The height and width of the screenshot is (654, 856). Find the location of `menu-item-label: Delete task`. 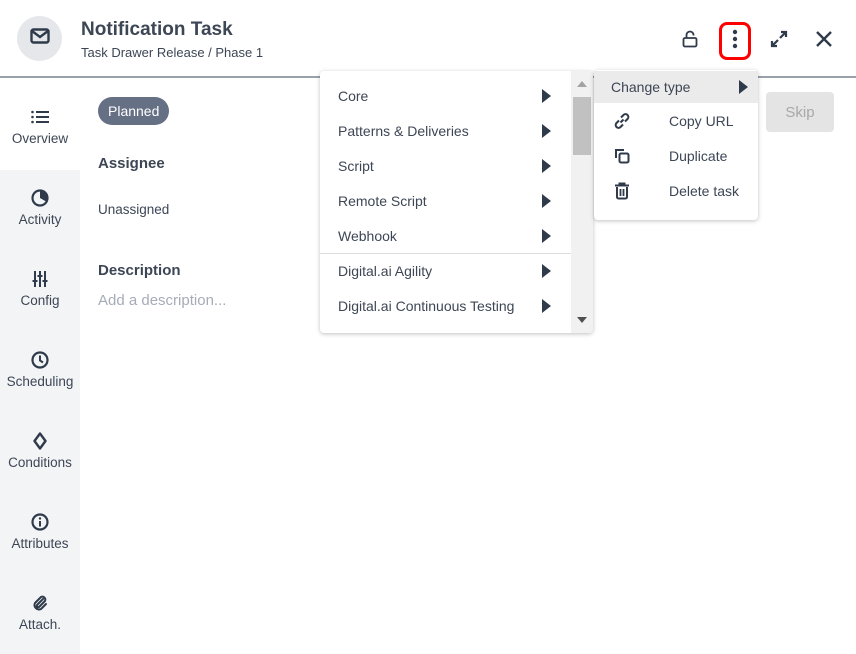

menu-item-label: Delete task is located at coordinates (704, 190).